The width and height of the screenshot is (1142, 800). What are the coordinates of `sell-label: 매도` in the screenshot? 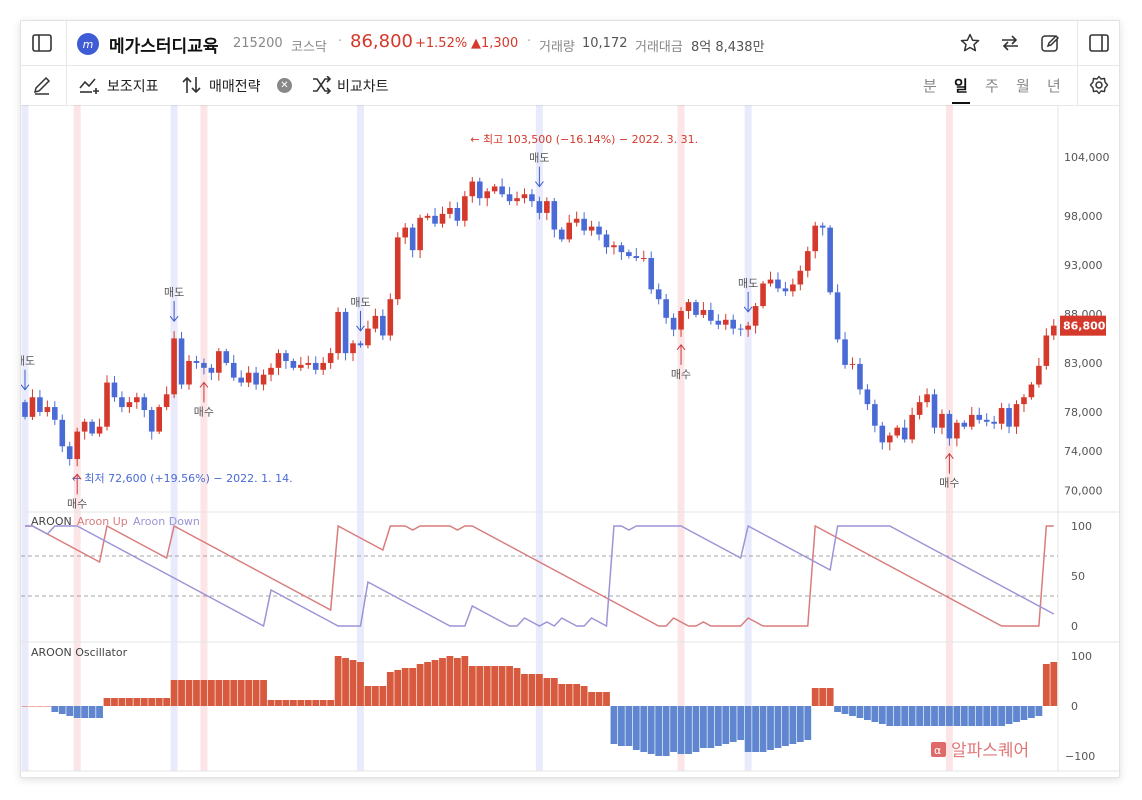 It's located at (174, 292).